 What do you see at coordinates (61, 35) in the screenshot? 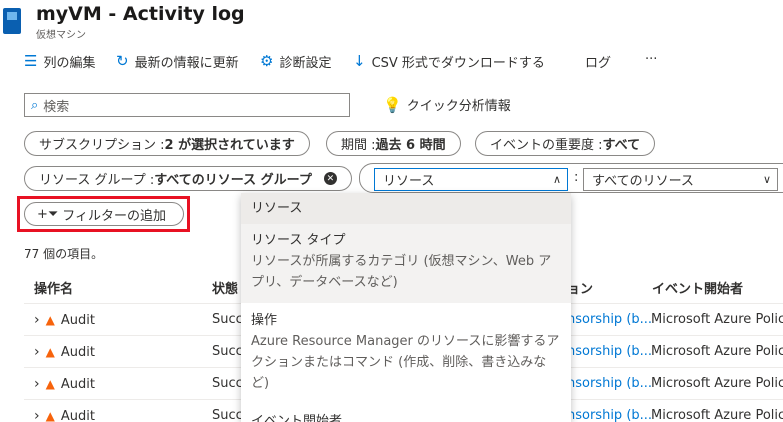
I see `page-subtitle: 仮想マシン` at bounding box center [61, 35].